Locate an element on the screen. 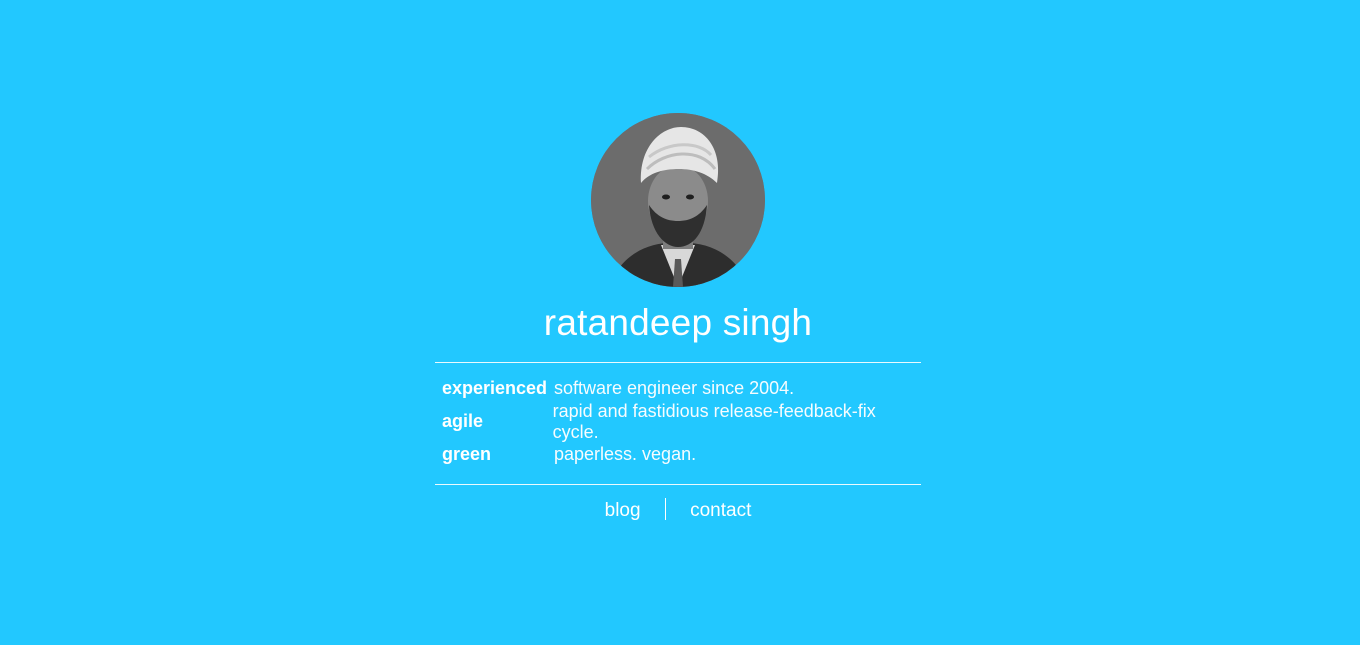 This screenshot has width=1360, height=645. trait-key: agile is located at coordinates (463, 421).